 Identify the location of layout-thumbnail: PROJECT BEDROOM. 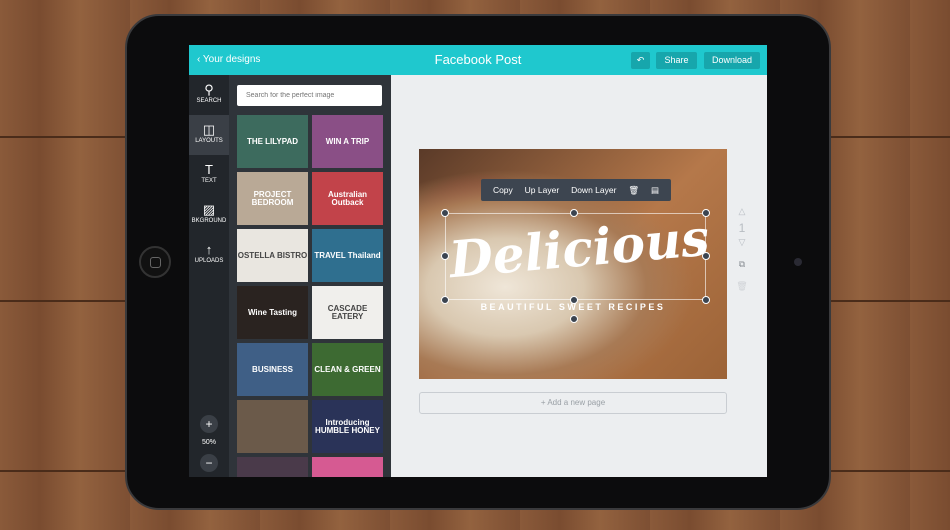
(272, 198).